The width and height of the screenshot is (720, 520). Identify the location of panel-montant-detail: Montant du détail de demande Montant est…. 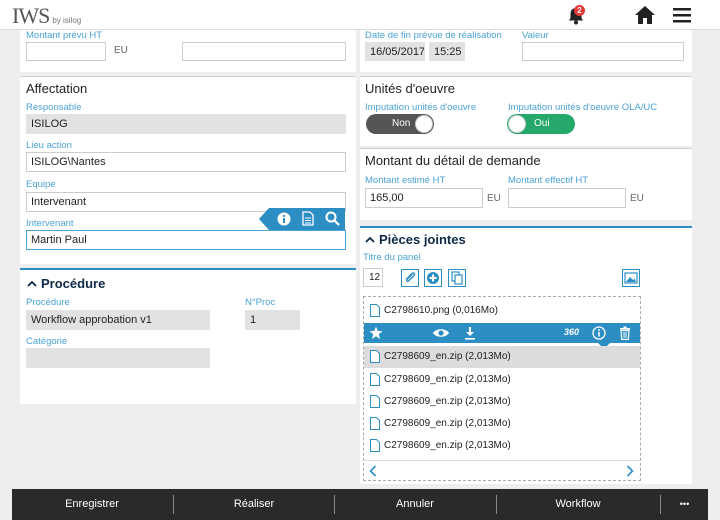
(526, 184).